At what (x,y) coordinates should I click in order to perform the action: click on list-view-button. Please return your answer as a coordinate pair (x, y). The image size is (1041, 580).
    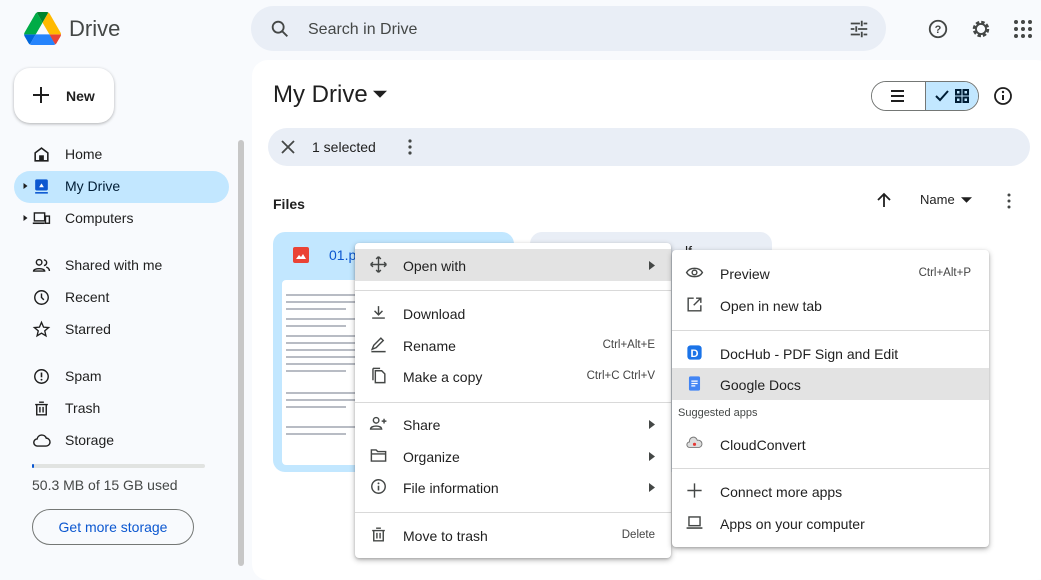
    Looking at the image, I should click on (898, 96).